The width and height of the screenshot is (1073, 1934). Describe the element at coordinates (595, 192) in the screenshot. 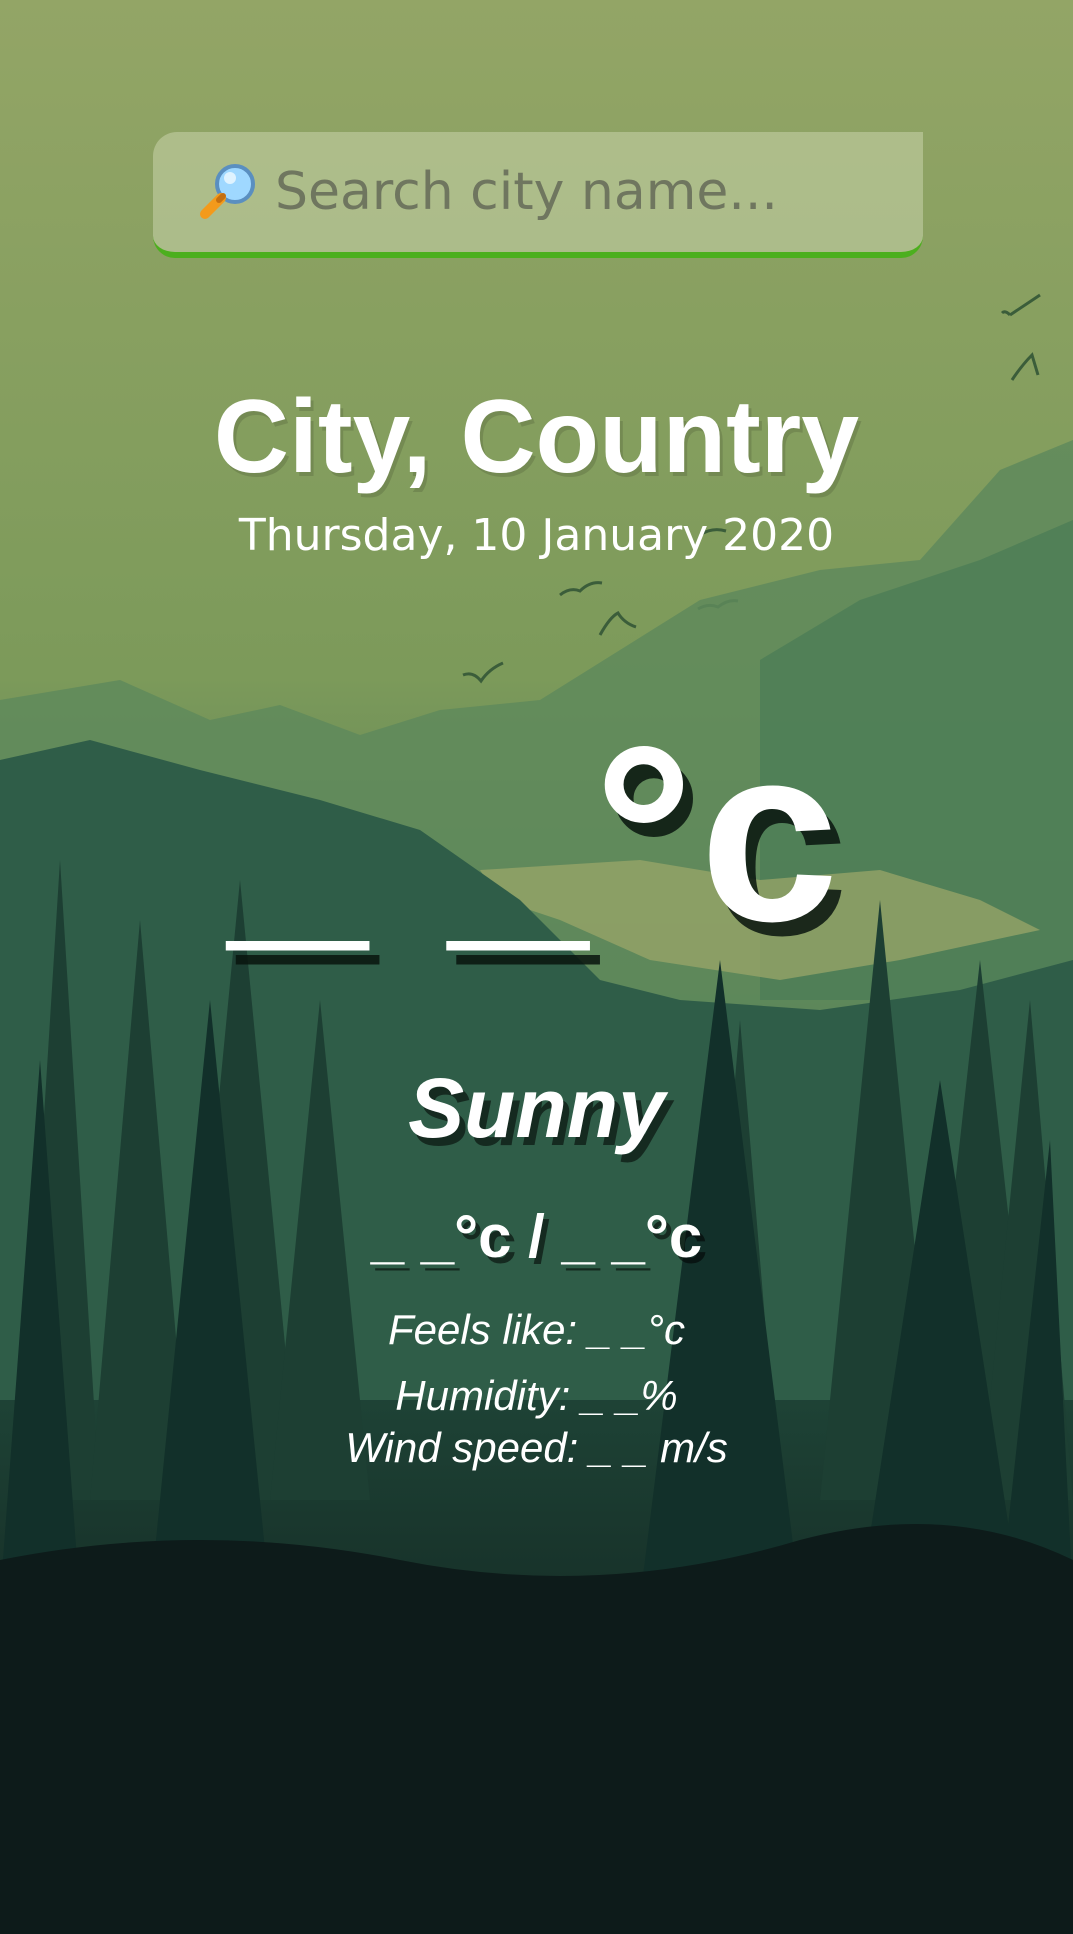

I see `search-input` at that location.